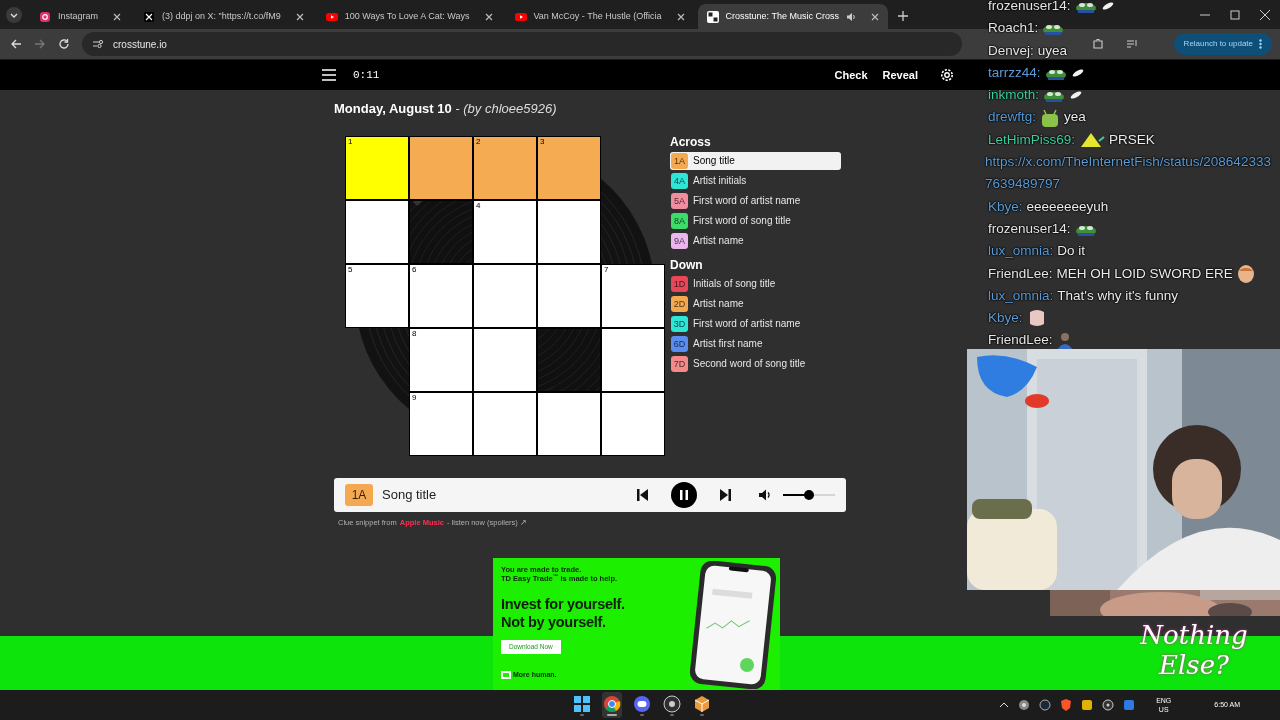  I want to click on pause-icon, so click(684, 494).